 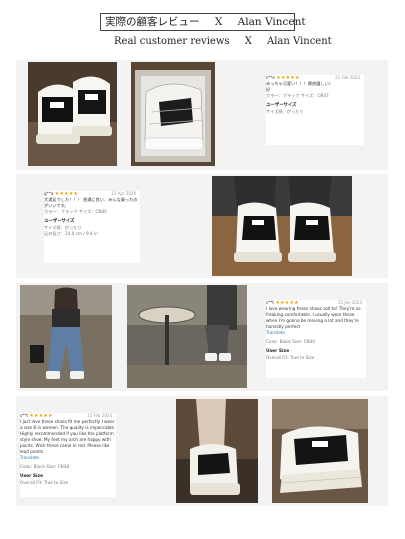 What do you see at coordinates (71, 233) in the screenshot?
I see `foot-length: 足の長さ：24.0 cm / 9.4 in` at bounding box center [71, 233].